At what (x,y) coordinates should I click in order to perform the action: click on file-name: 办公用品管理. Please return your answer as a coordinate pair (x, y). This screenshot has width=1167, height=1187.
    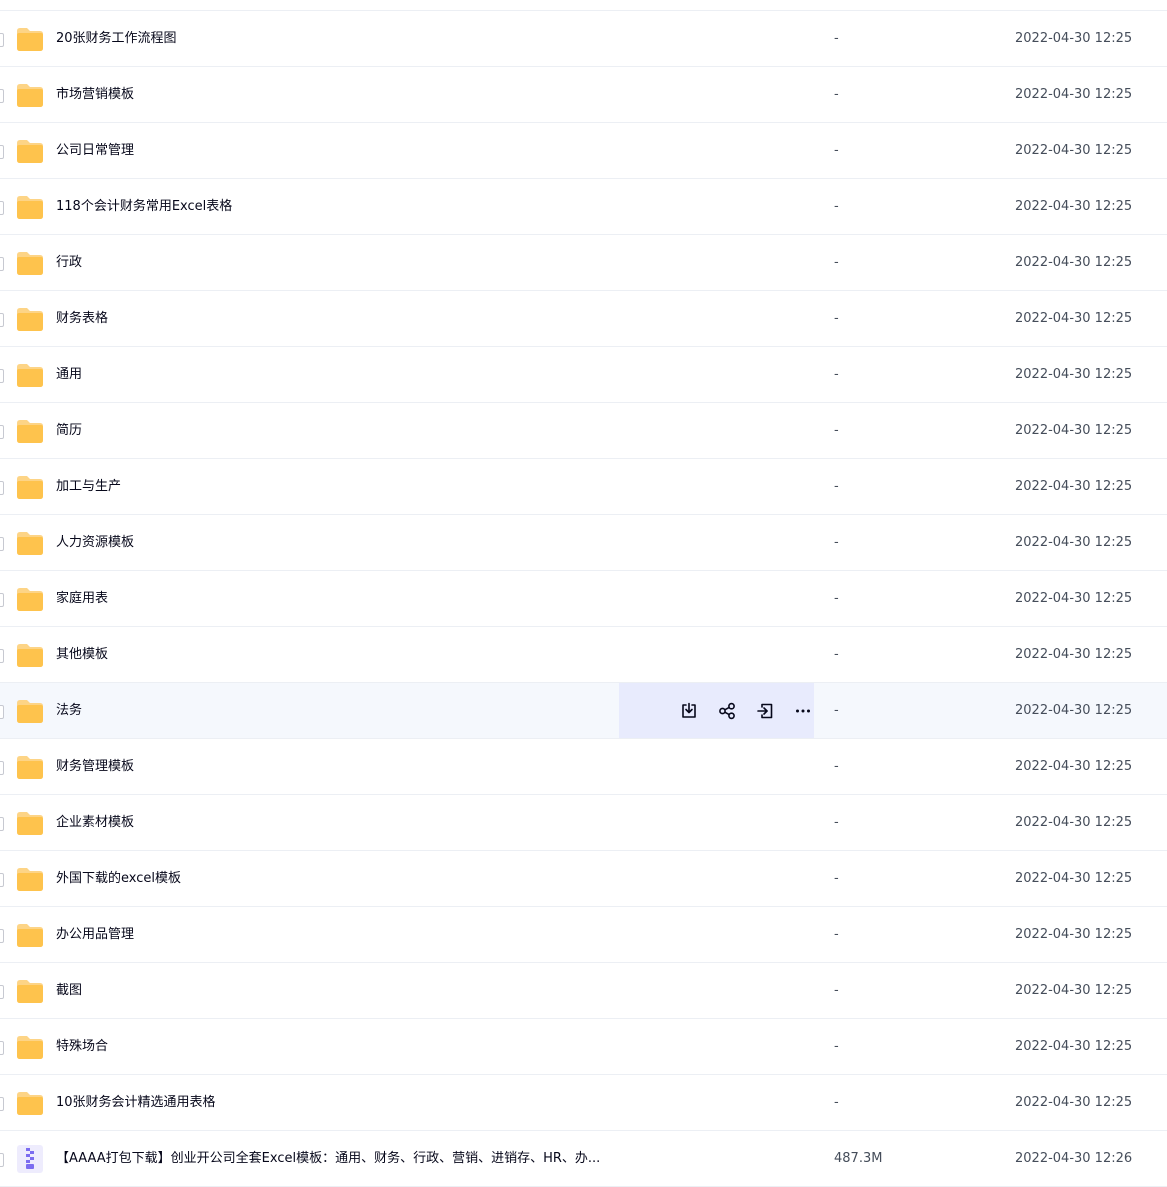
    Looking at the image, I should click on (95, 935).